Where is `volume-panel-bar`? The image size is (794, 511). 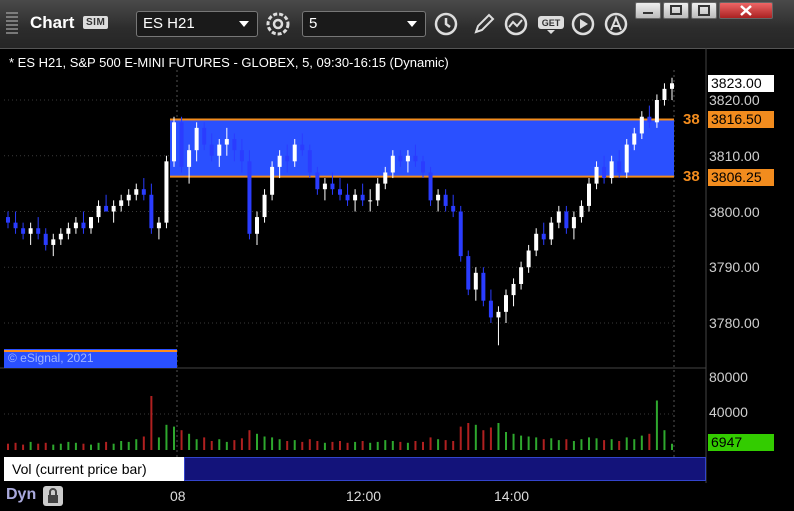
volume-panel-bar is located at coordinates (445, 469).